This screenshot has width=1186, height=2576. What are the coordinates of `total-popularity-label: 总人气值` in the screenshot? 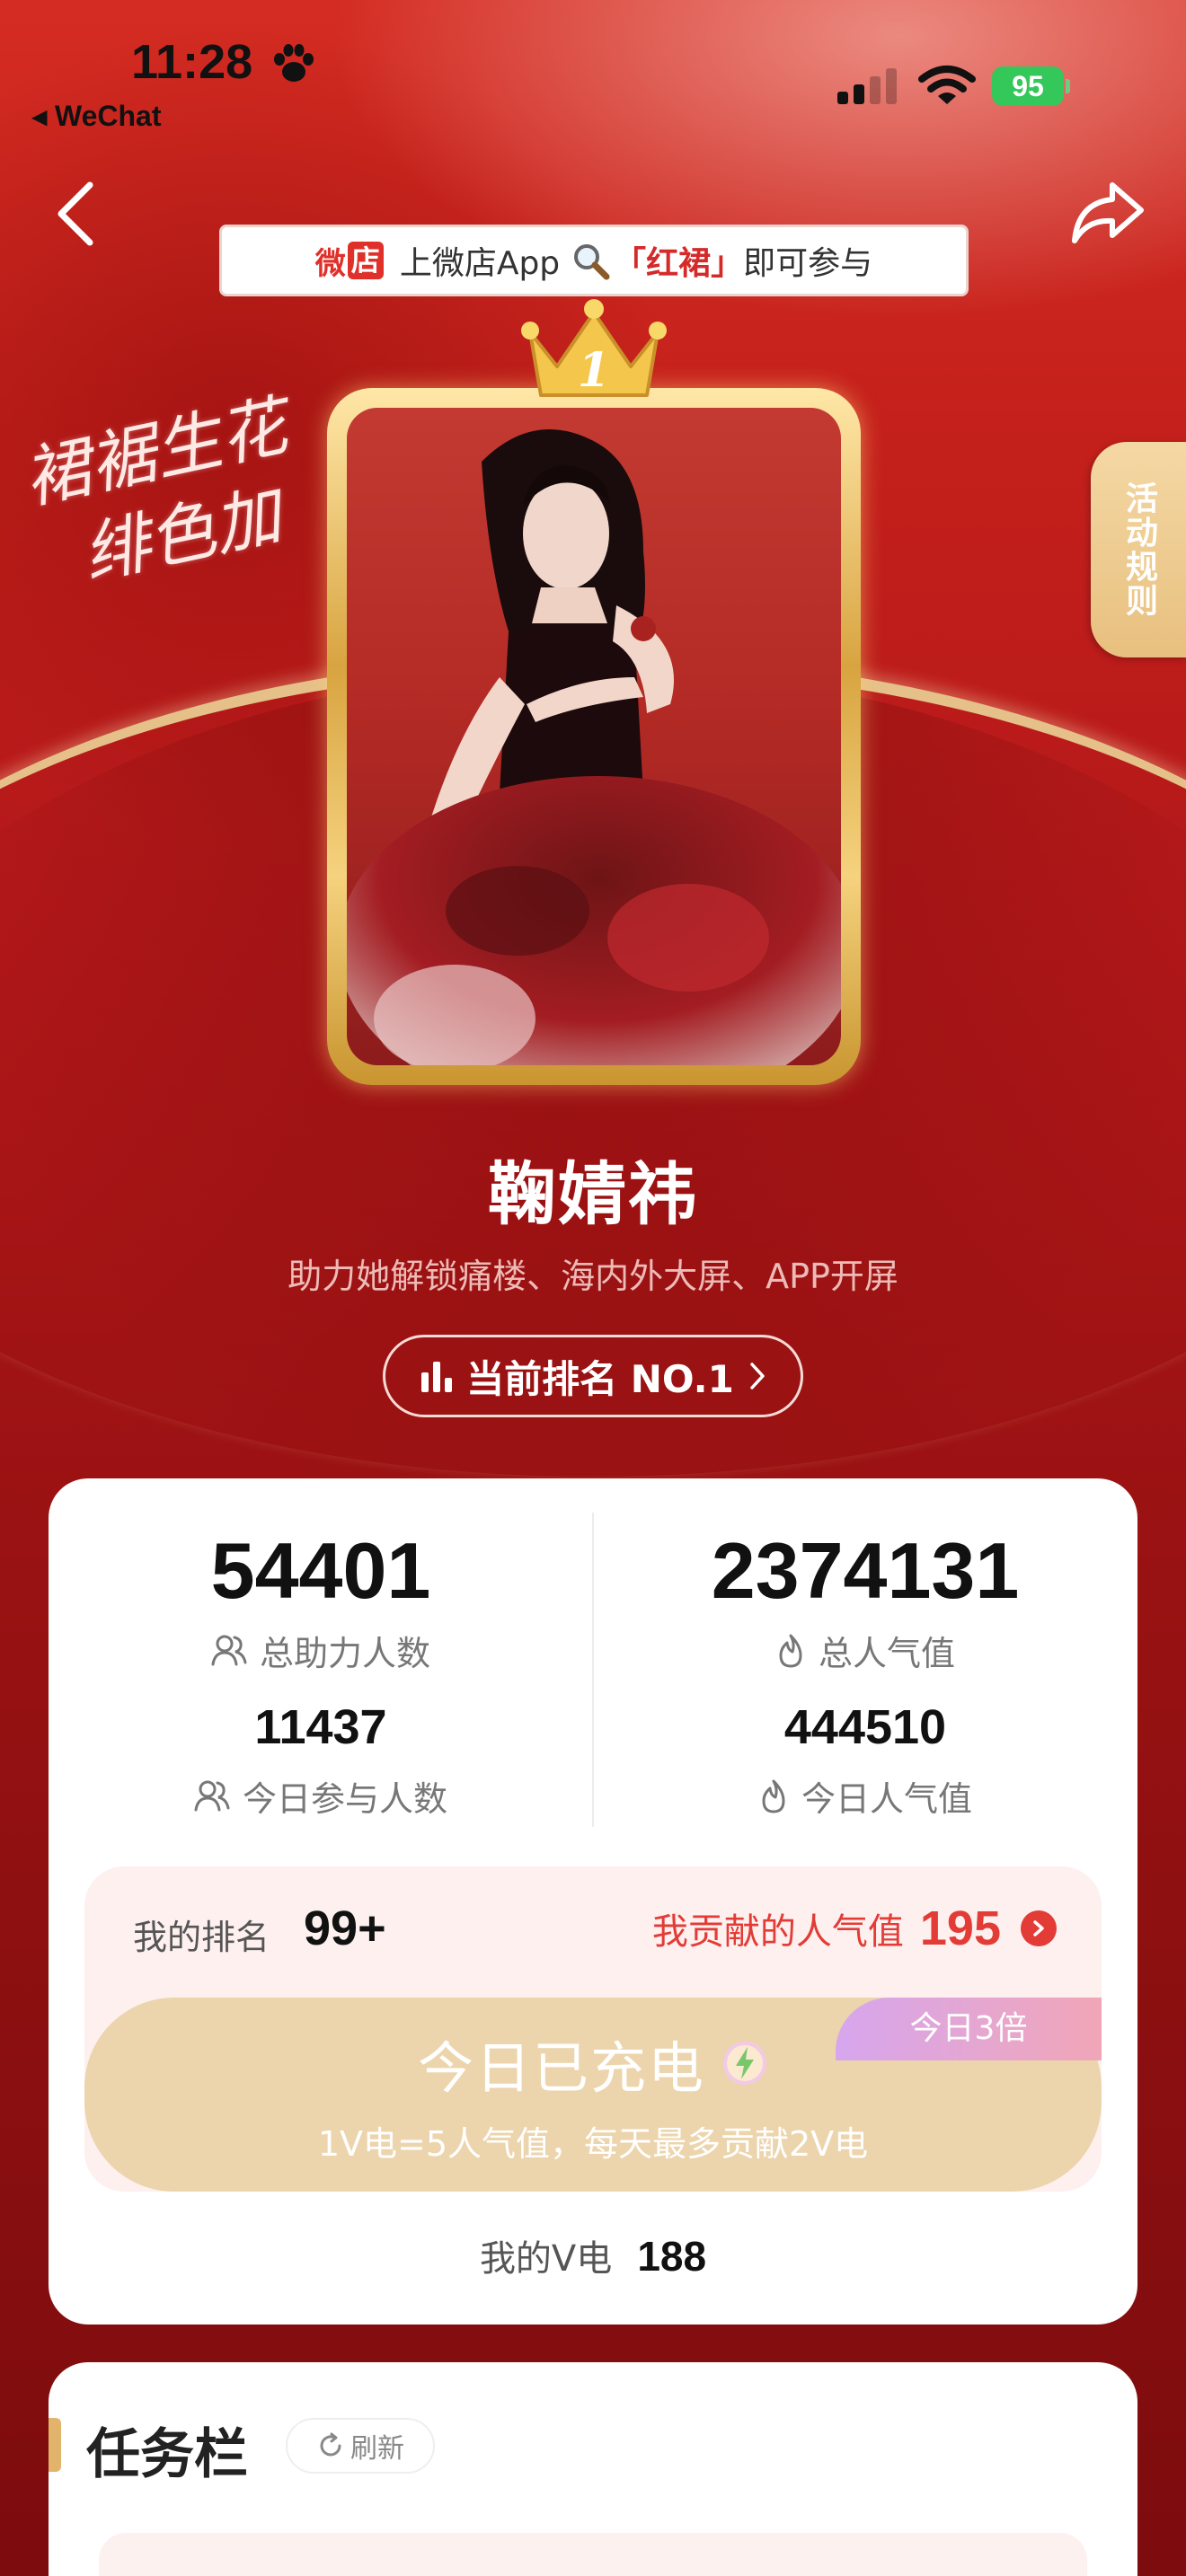 It's located at (865, 1650).